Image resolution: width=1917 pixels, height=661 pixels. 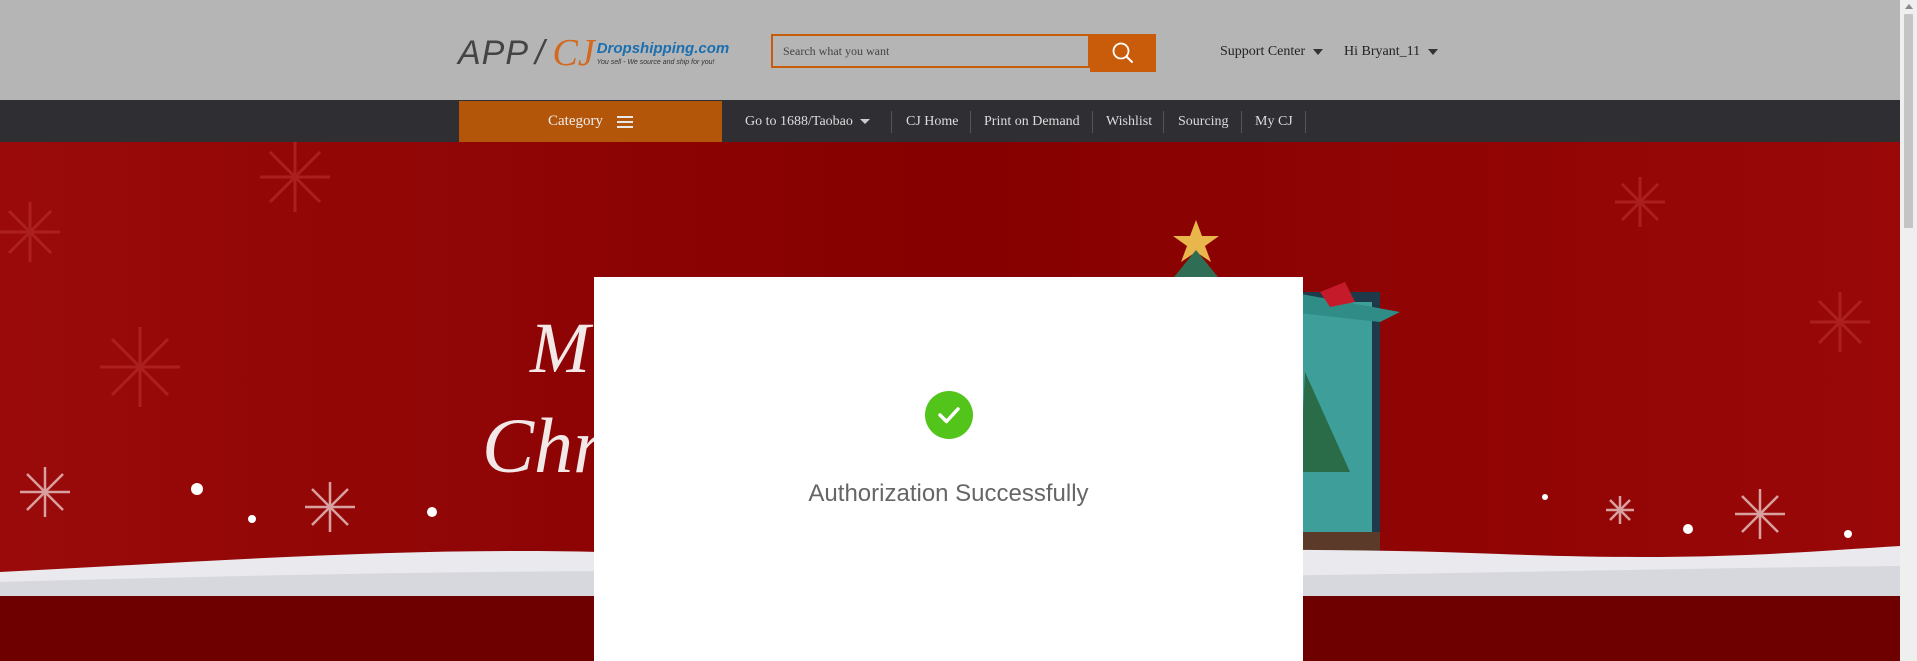 I want to click on nav-item-label: Print on Demand, so click(x=1032, y=121).